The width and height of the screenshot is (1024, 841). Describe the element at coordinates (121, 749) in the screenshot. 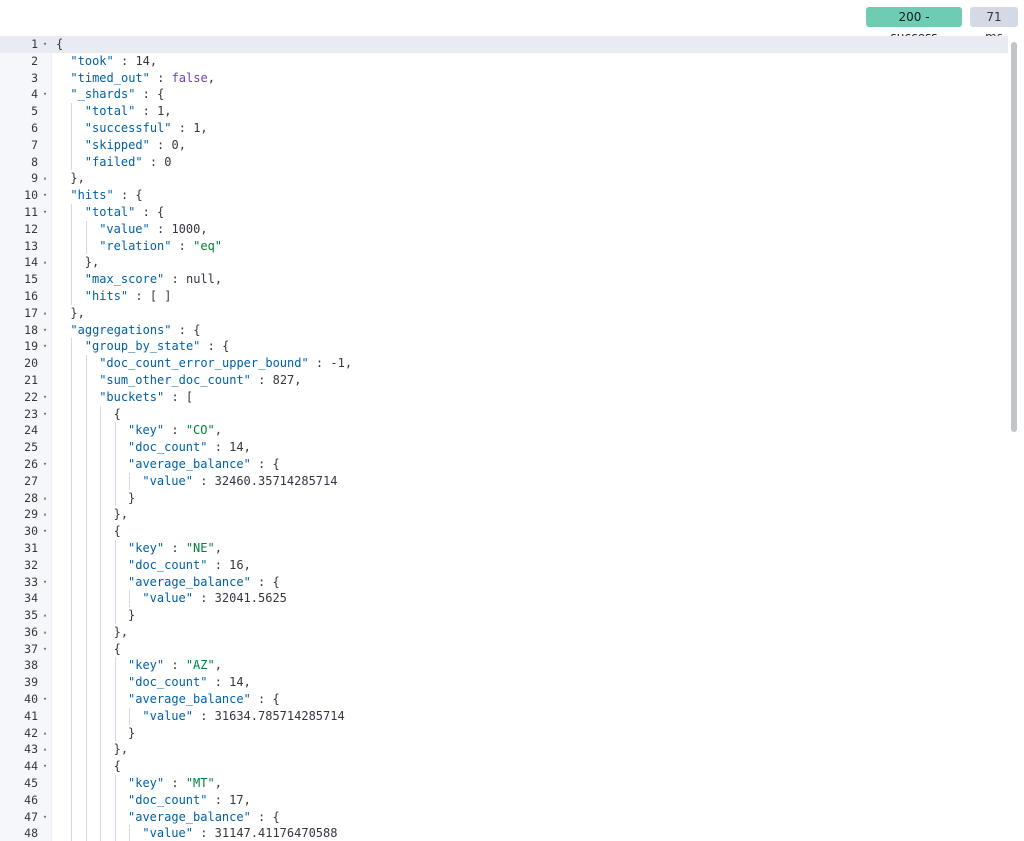

I see `code-text: },` at that location.